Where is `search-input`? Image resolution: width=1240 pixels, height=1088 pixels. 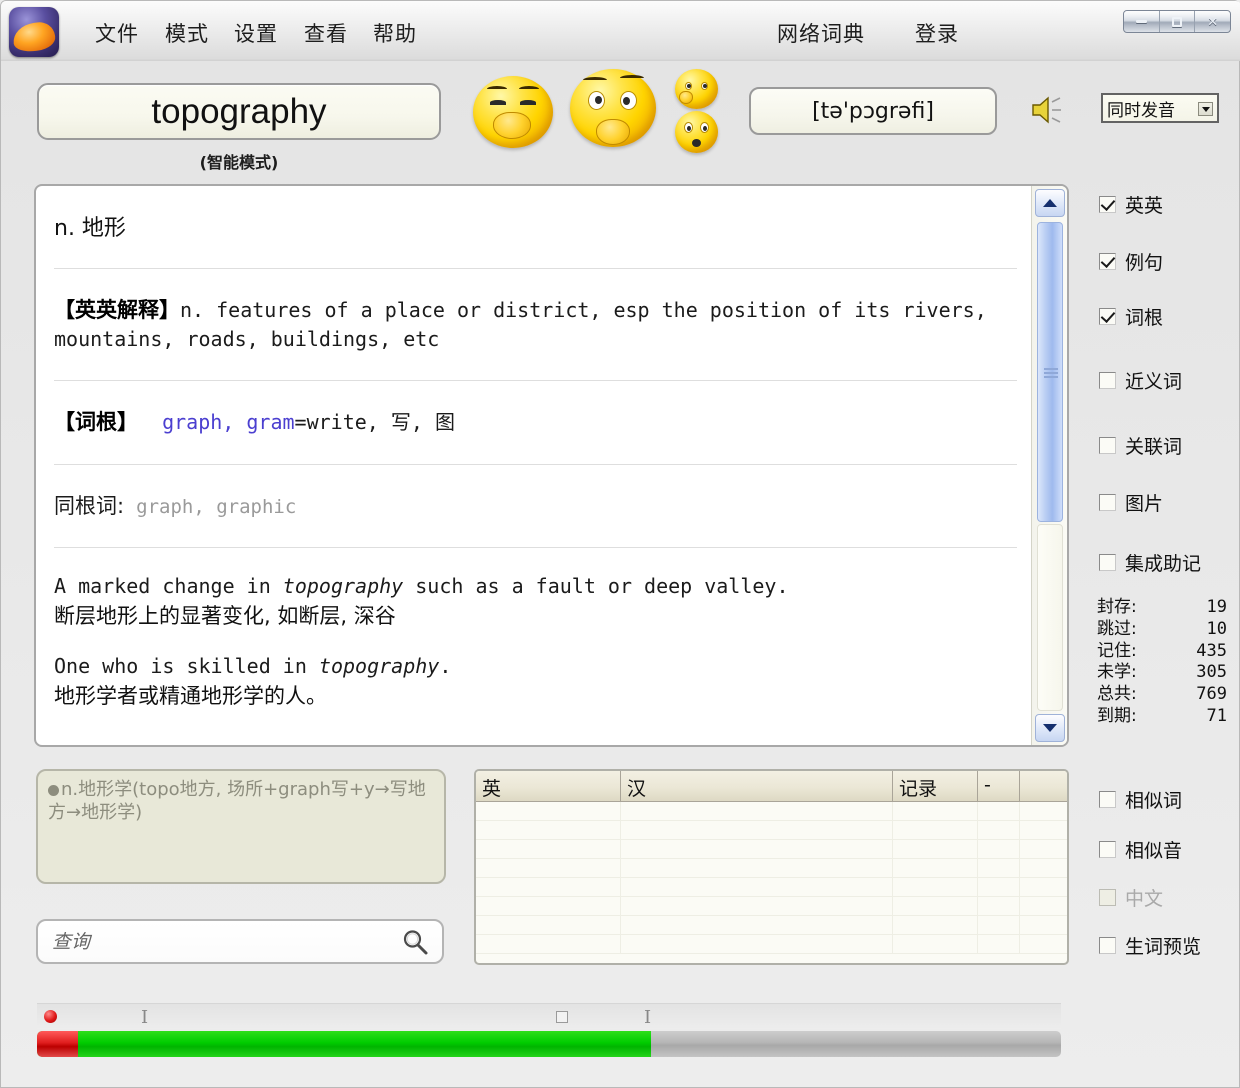
search-input is located at coordinates (225, 941).